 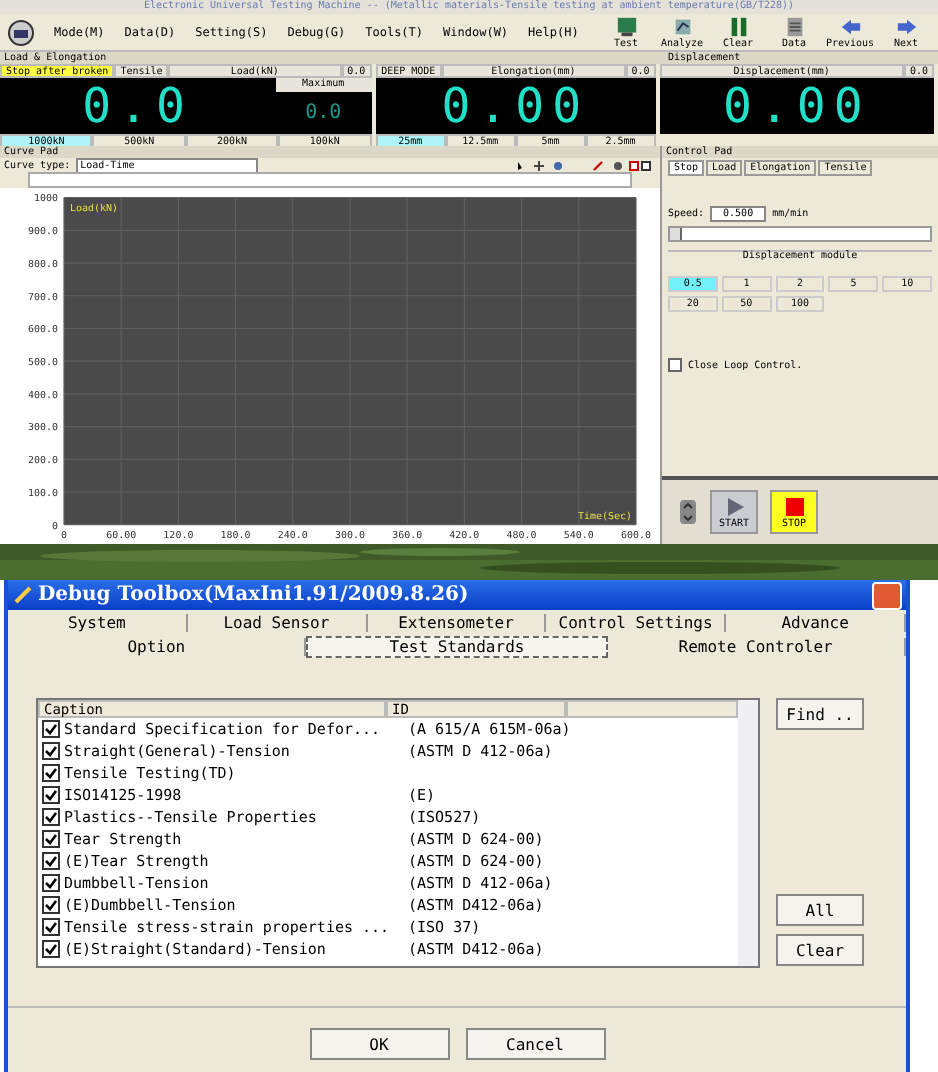 I want to click on side-button: All, so click(x=820, y=910).